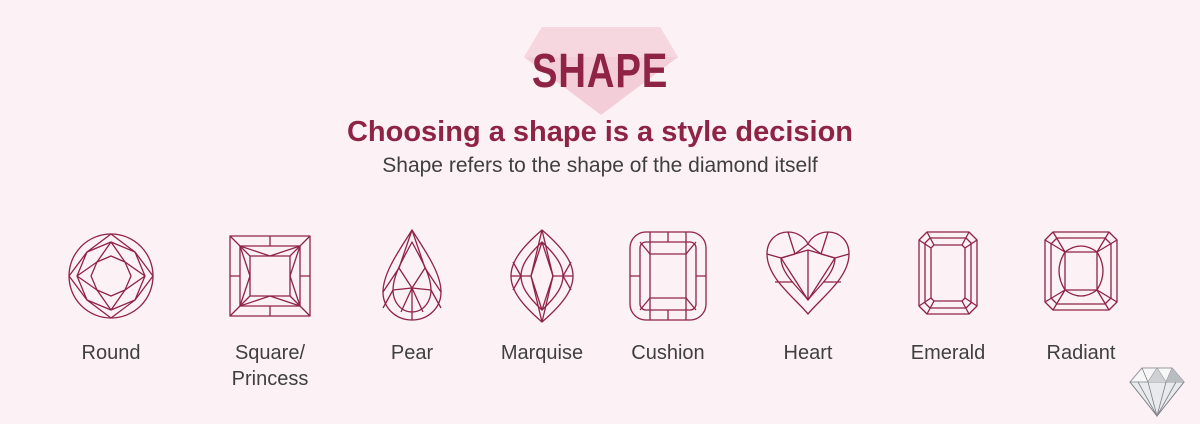 The image size is (1200, 424). What do you see at coordinates (600, 132) in the screenshot?
I see `headline: Choosing a shape is a style decision` at bounding box center [600, 132].